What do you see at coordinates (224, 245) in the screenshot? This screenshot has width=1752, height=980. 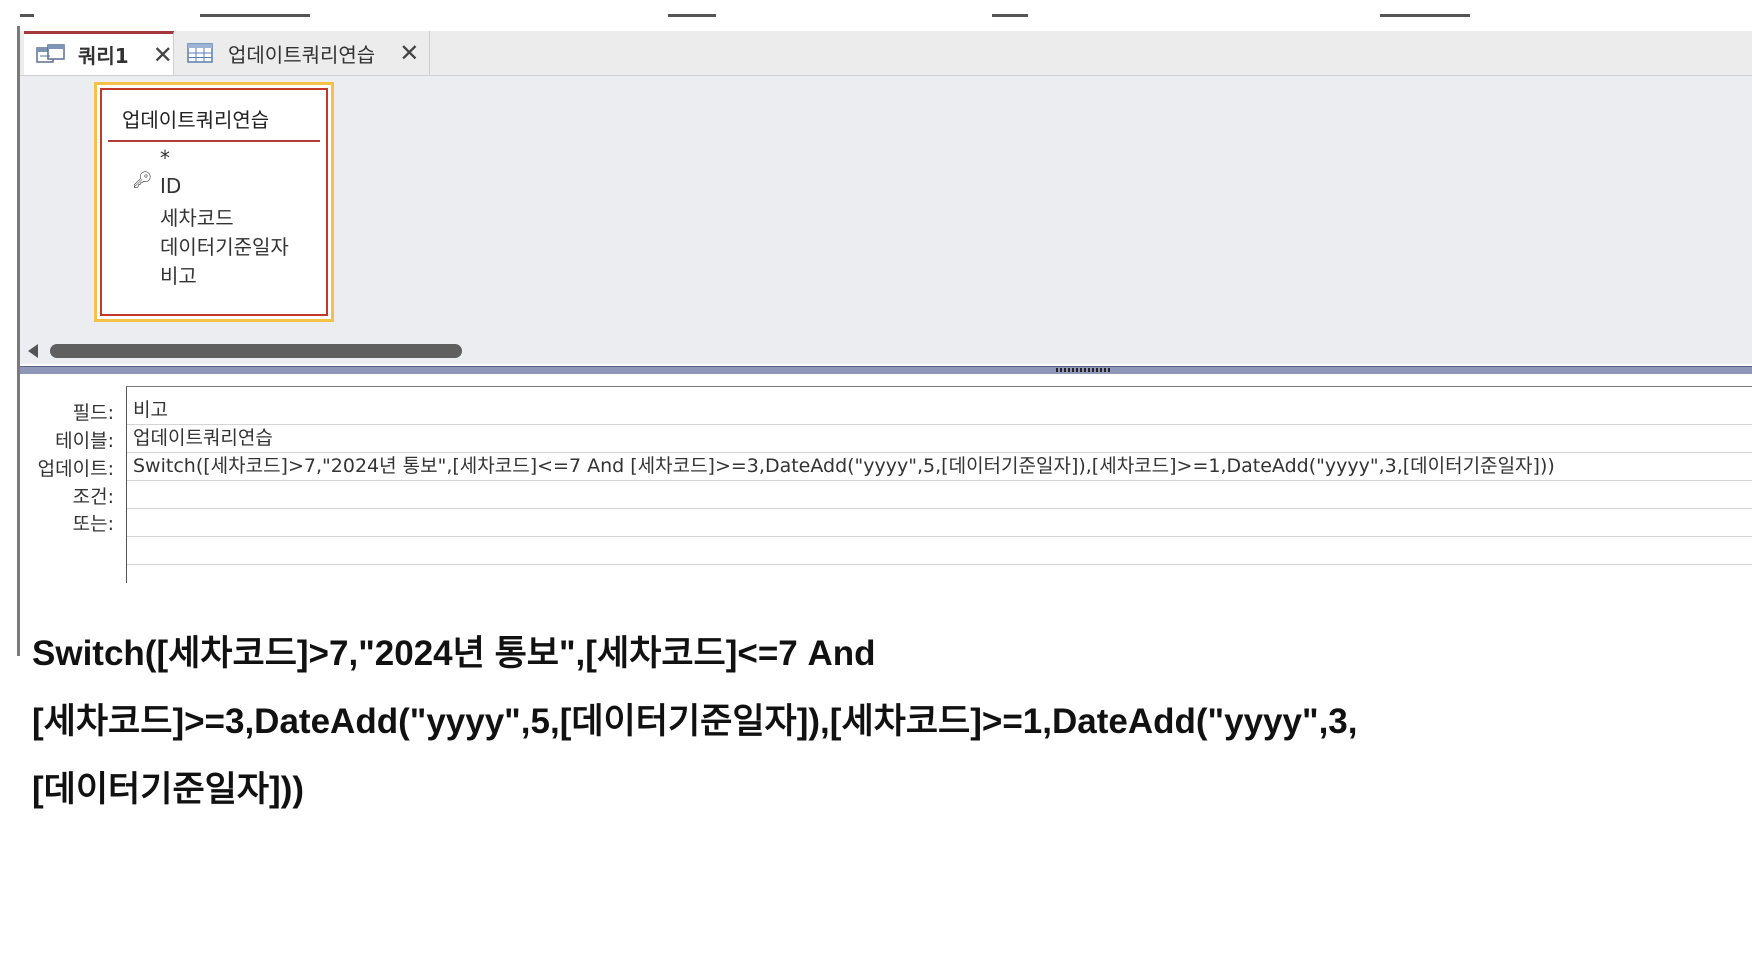 I see `field-item-base-date: 데이터기준일자` at bounding box center [224, 245].